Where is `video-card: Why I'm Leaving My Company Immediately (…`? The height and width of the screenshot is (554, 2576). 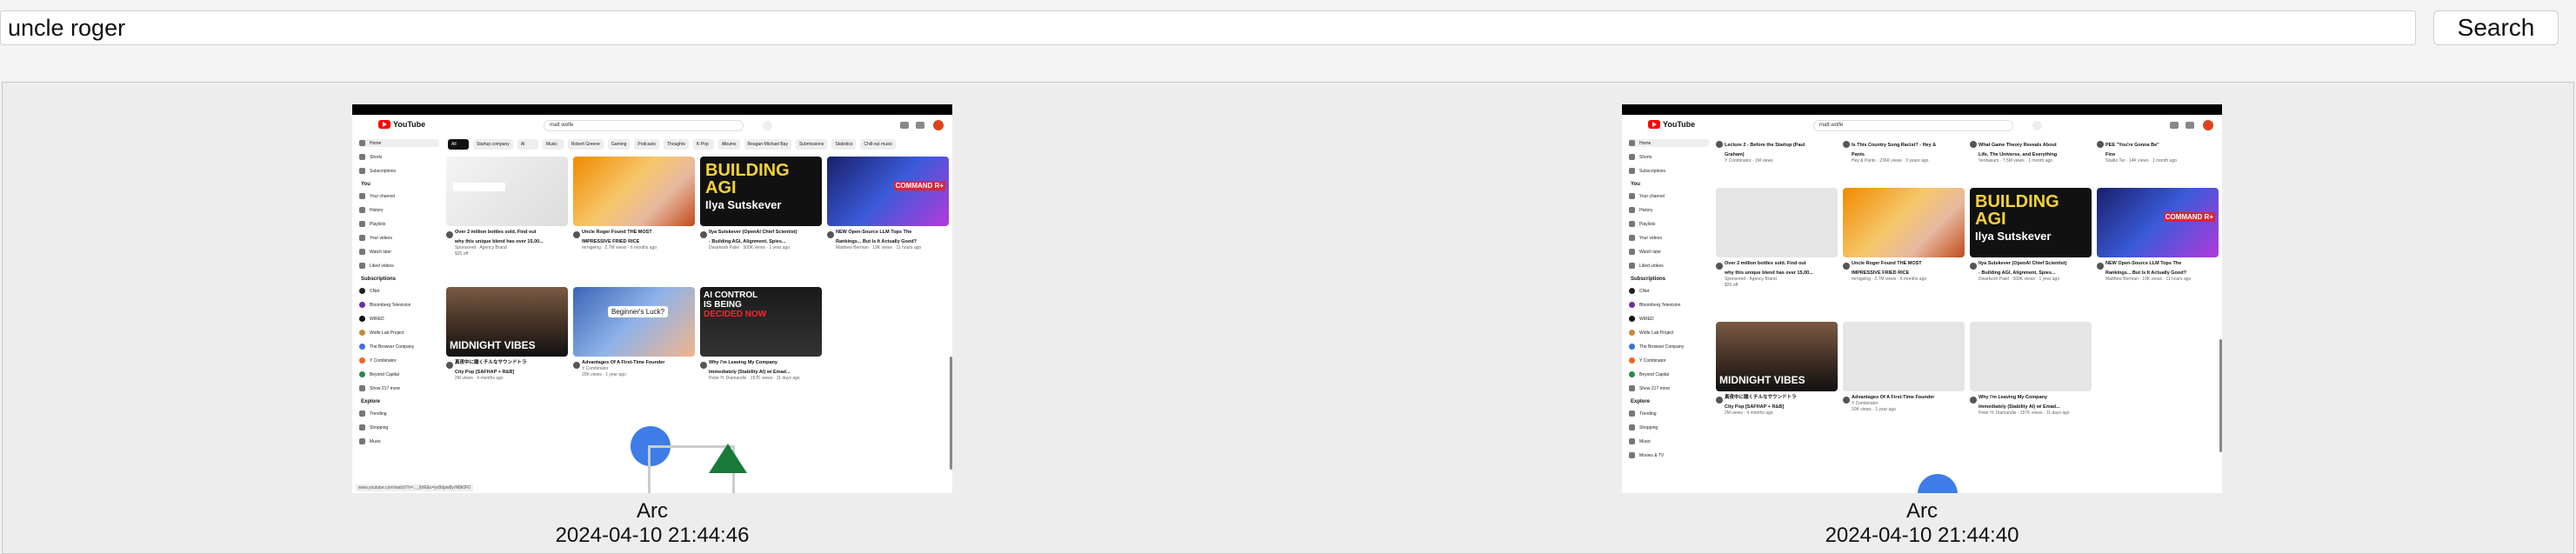 video-card: Why I'm Leaving My Company Immediately (… is located at coordinates (2031, 369).